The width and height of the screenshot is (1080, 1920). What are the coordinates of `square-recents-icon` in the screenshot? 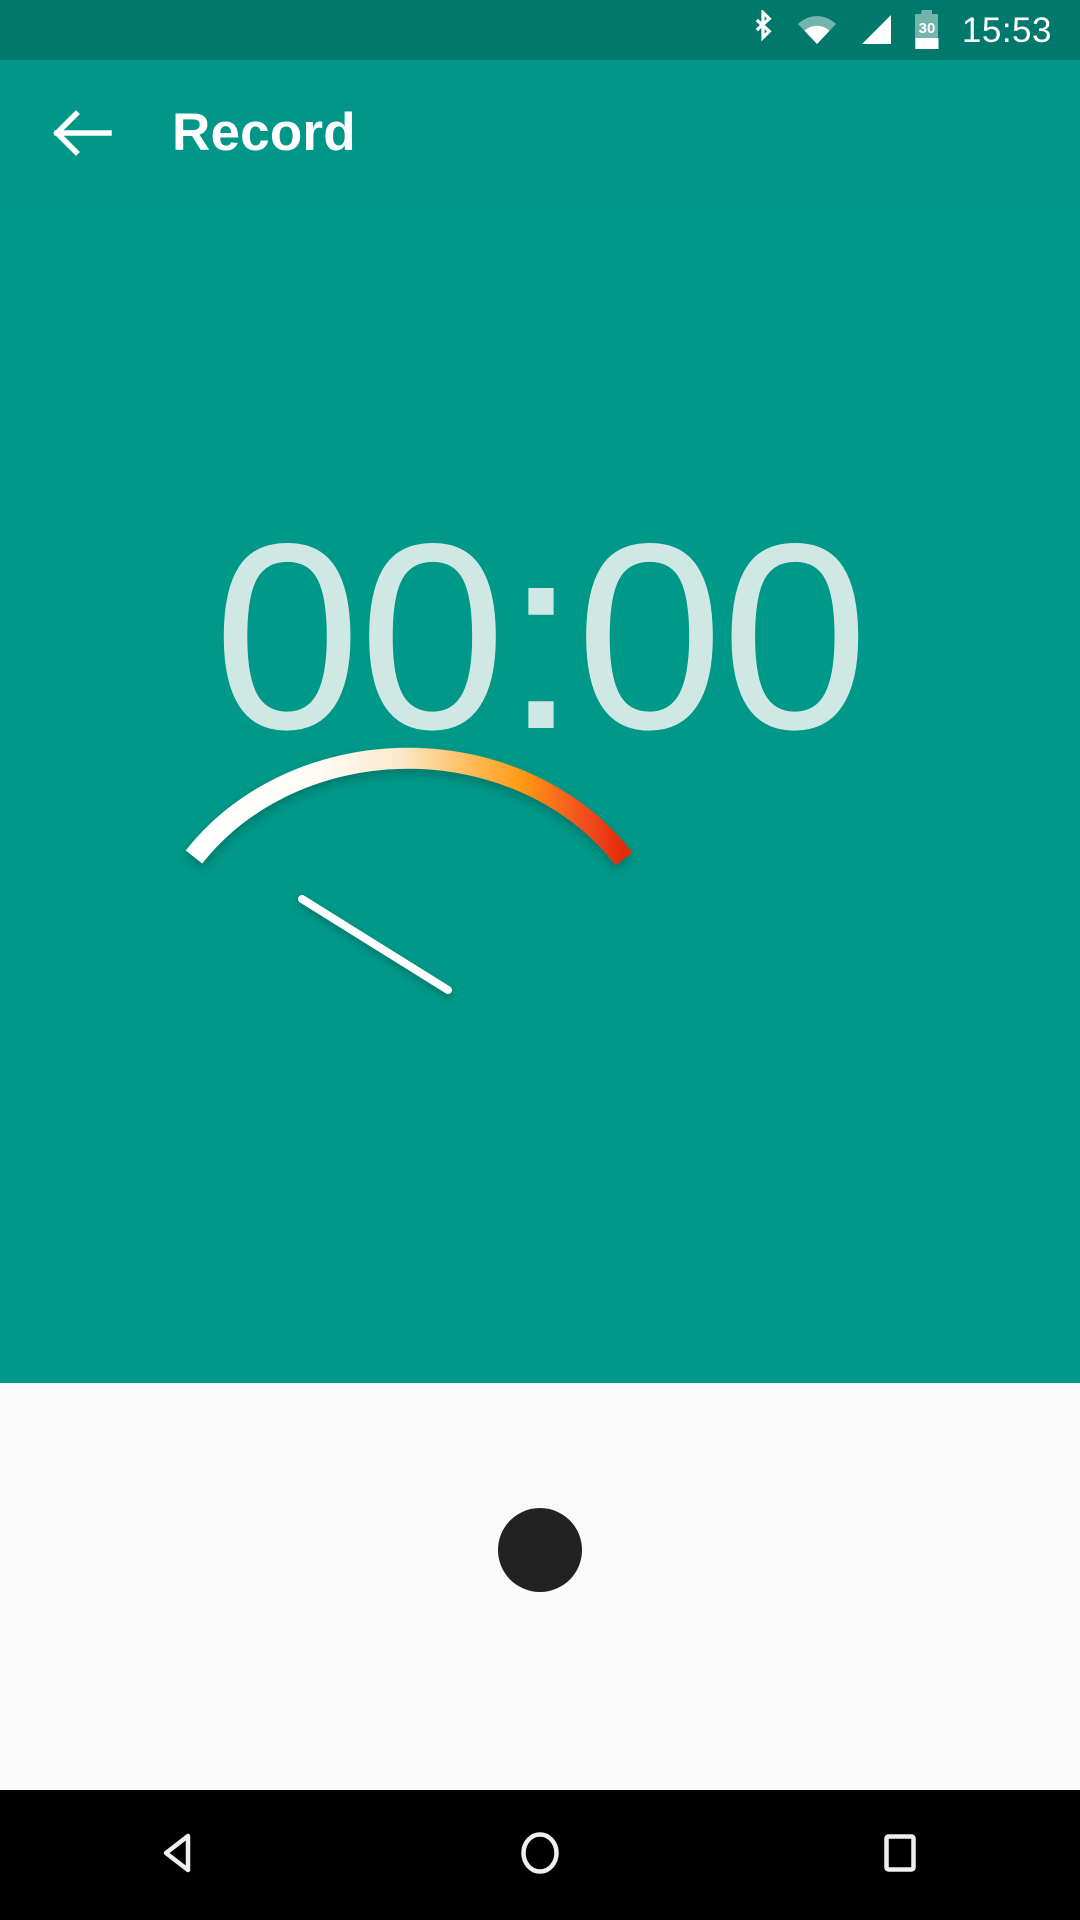 It's located at (900, 1855).